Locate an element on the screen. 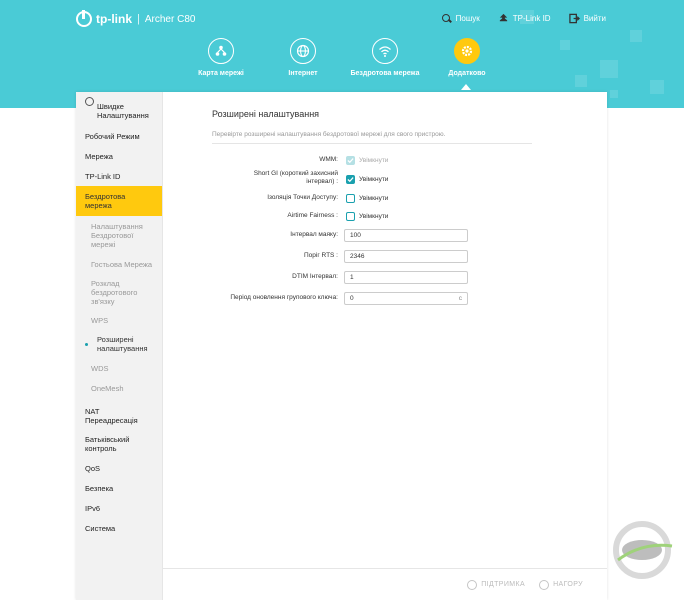 Image resolution: width=684 pixels, height=600 pixels. tab-network-map: Карта мережі is located at coordinates (221, 58).